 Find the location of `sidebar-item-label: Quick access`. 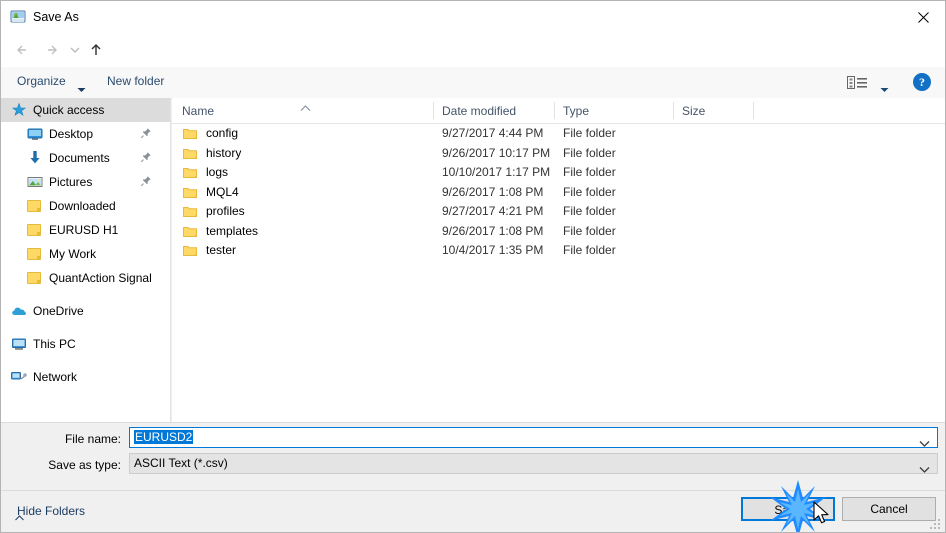

sidebar-item-label: Quick access is located at coordinates (69, 110).